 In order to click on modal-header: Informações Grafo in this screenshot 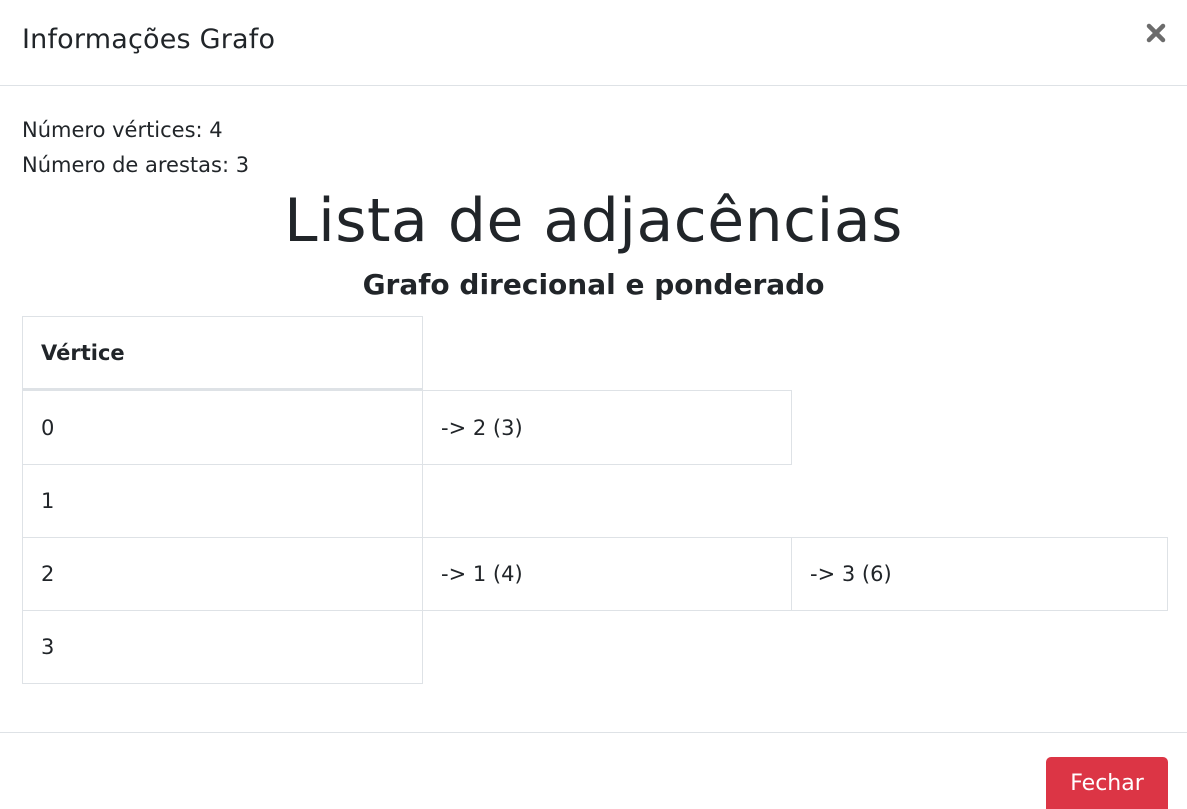, I will do `click(593, 43)`.